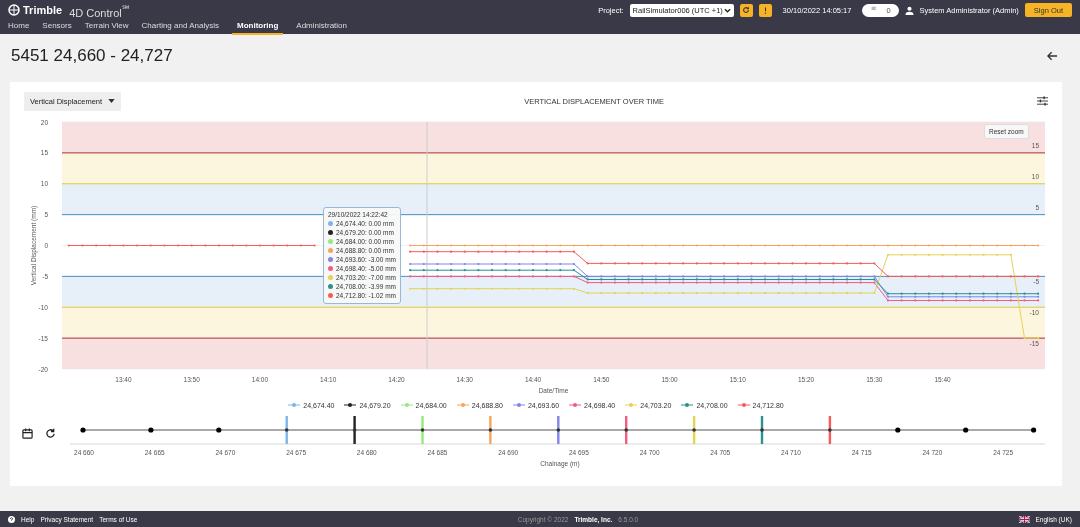  I want to click on page-title: 5451 24,660 - 24,727, so click(92, 56).